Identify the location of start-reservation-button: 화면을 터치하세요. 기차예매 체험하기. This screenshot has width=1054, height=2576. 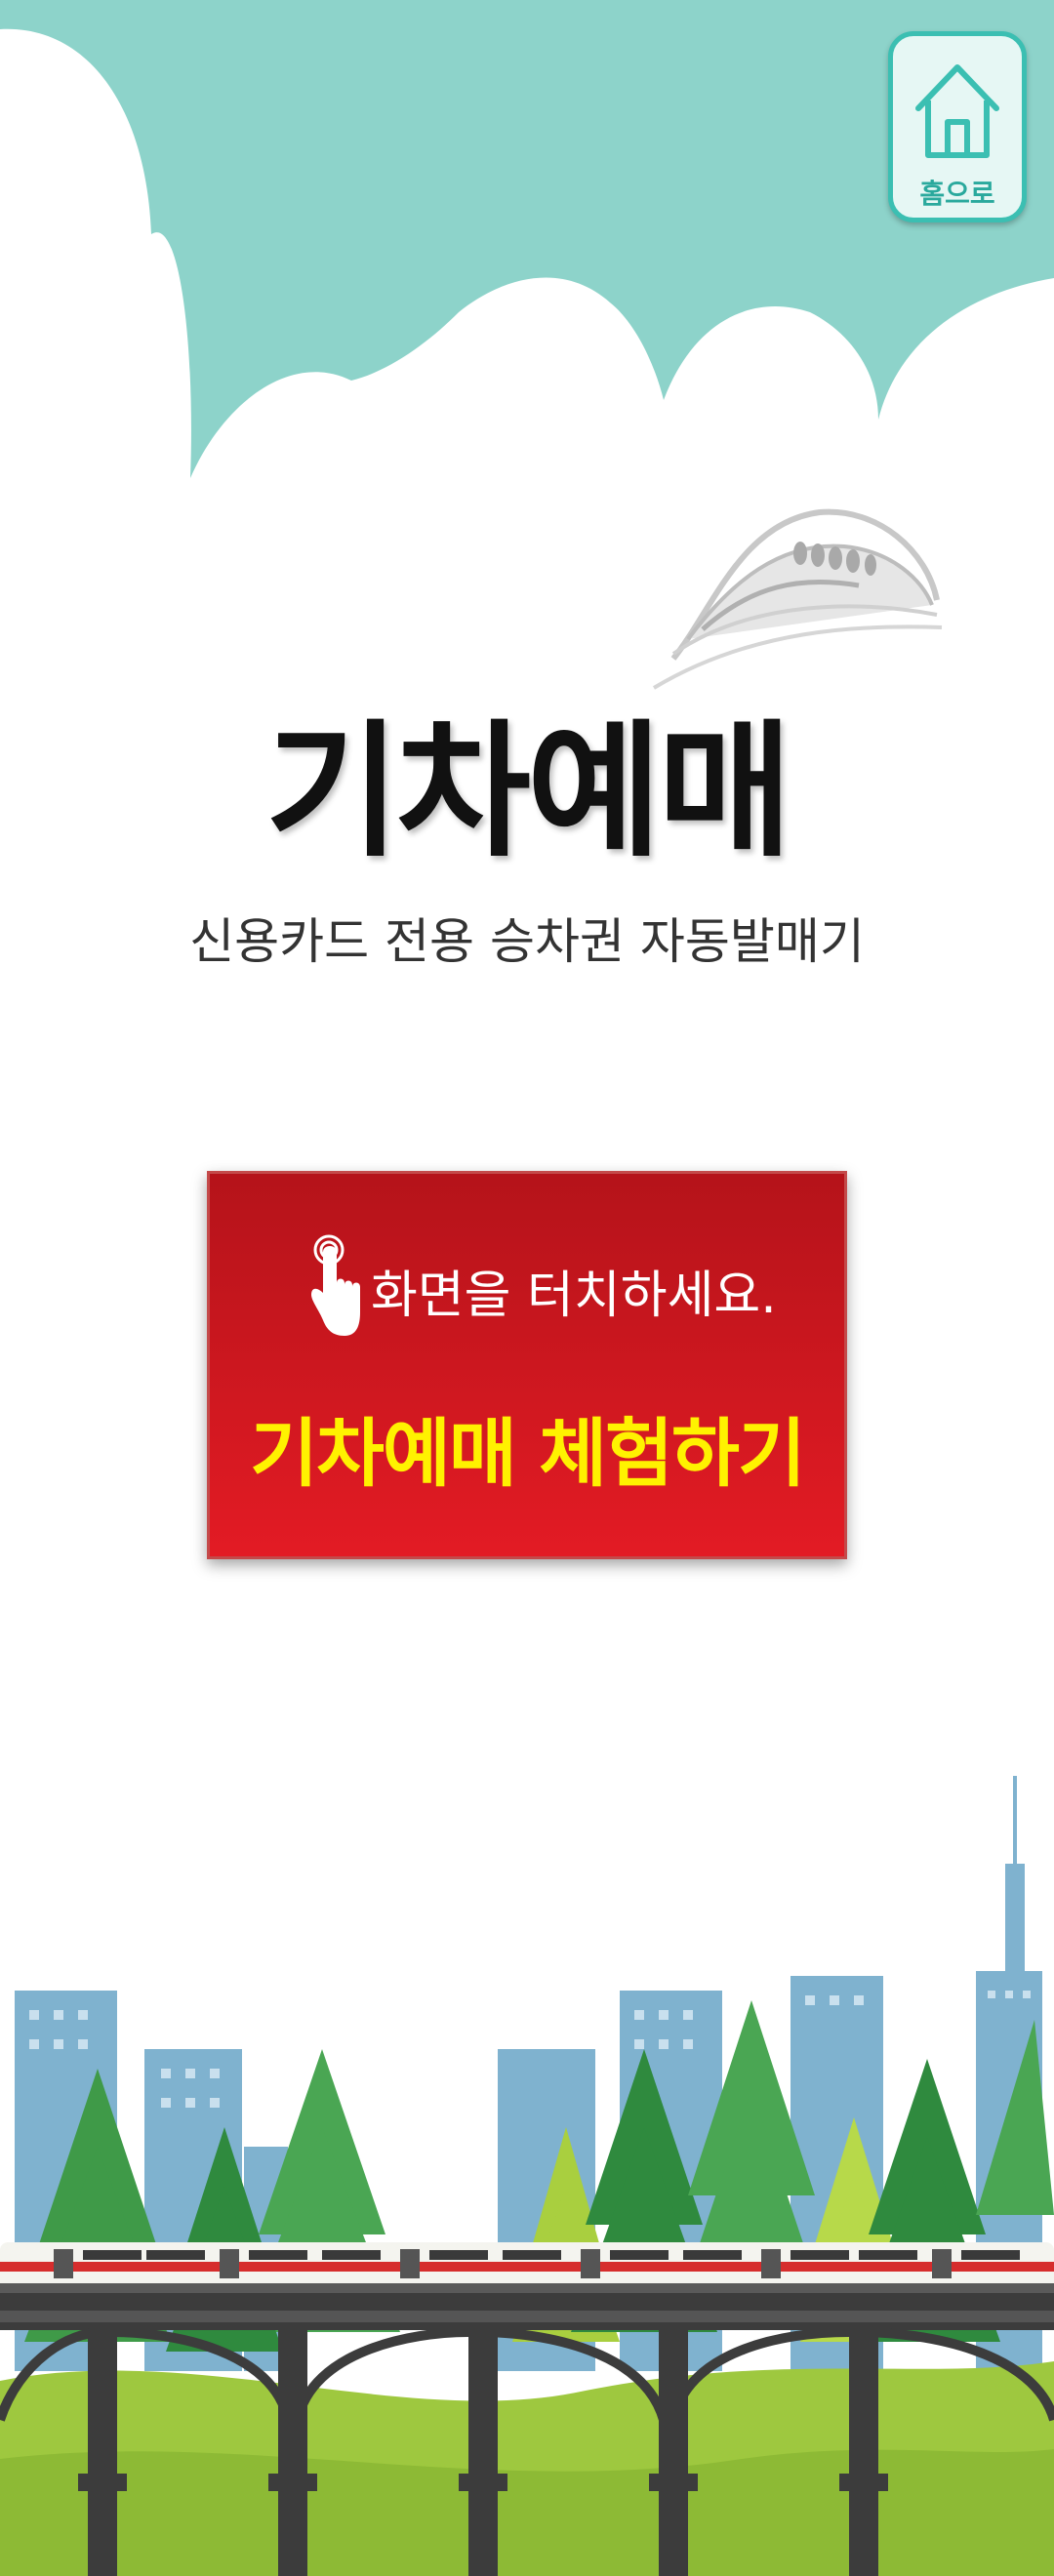
(527, 1365).